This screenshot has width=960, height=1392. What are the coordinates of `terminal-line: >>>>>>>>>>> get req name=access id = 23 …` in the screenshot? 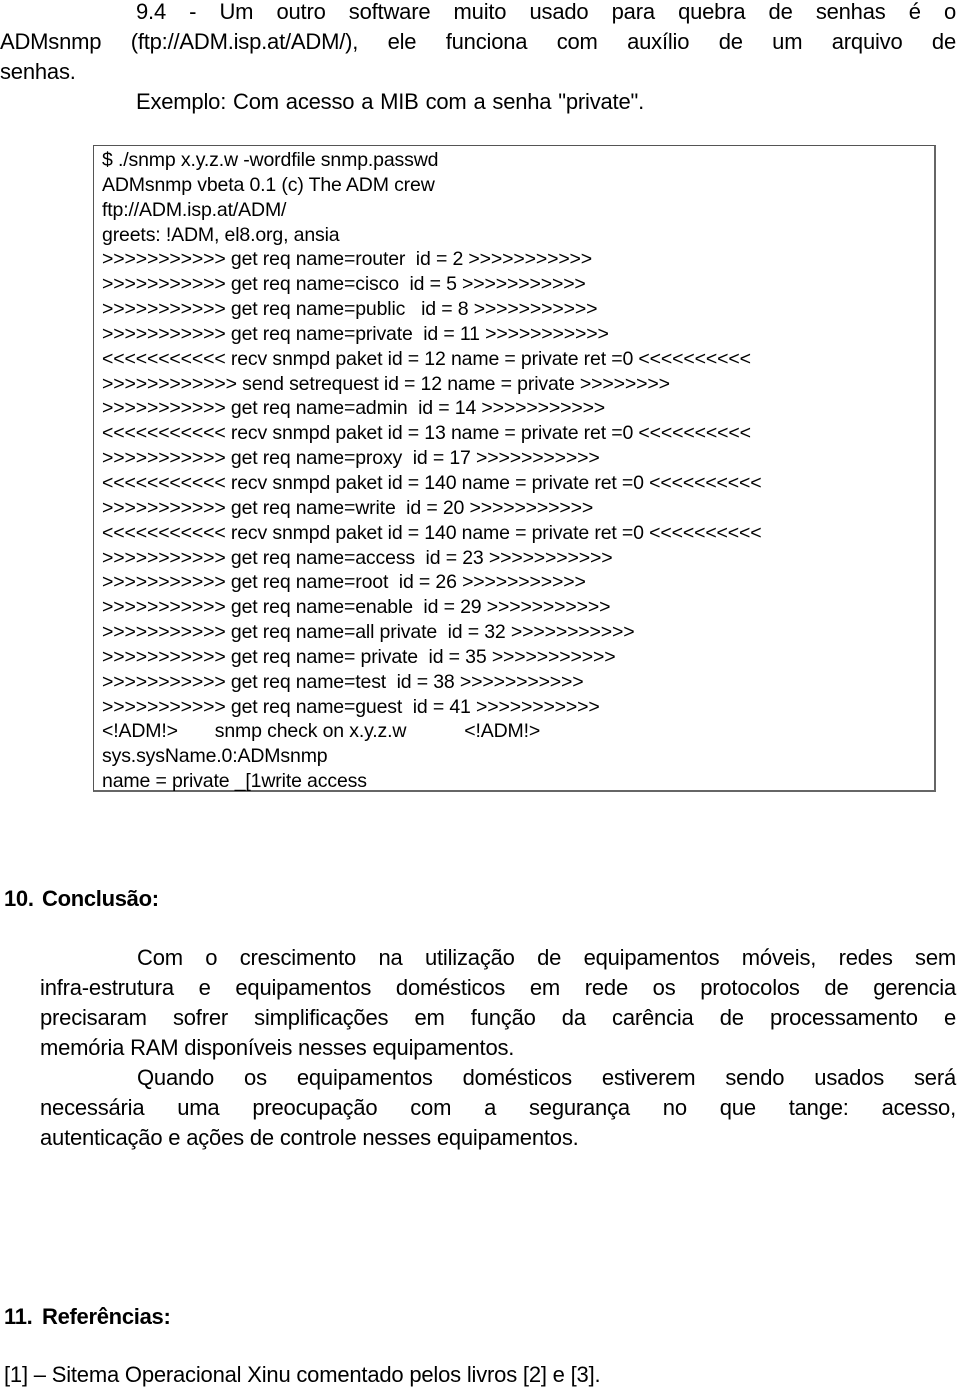 It's located at (357, 557).